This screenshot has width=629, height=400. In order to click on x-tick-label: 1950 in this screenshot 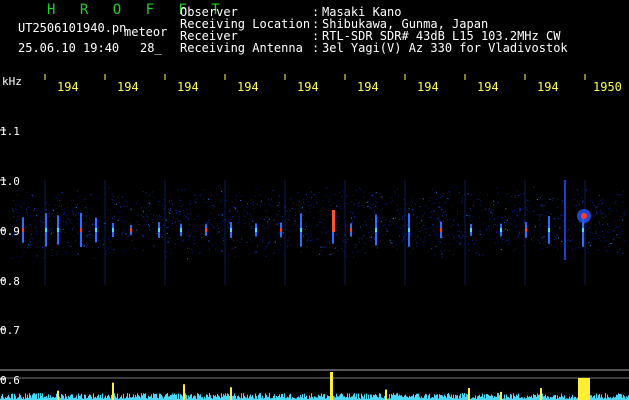, I will do `click(607, 87)`.